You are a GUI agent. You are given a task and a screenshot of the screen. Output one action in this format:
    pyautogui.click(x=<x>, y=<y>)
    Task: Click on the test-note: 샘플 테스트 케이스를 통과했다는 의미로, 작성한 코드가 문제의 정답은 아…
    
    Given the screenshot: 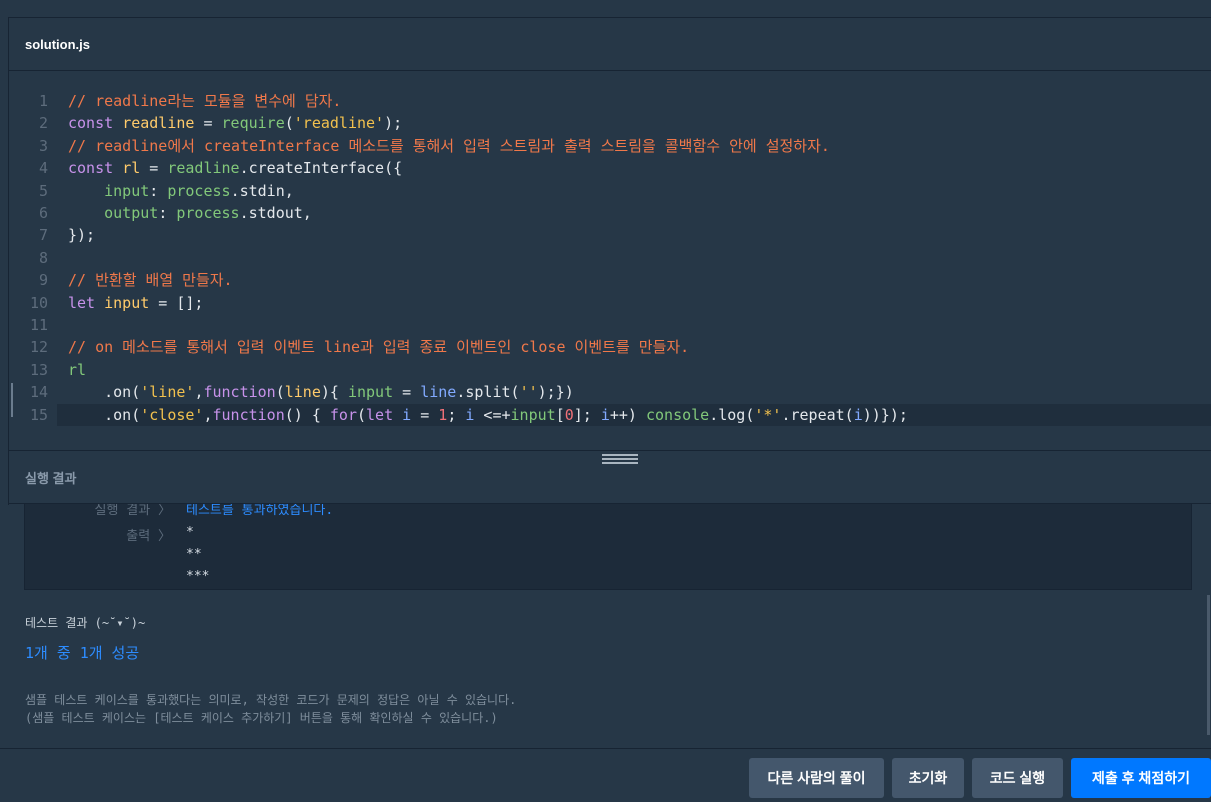 What is the action you would take?
    pyautogui.click(x=271, y=700)
    